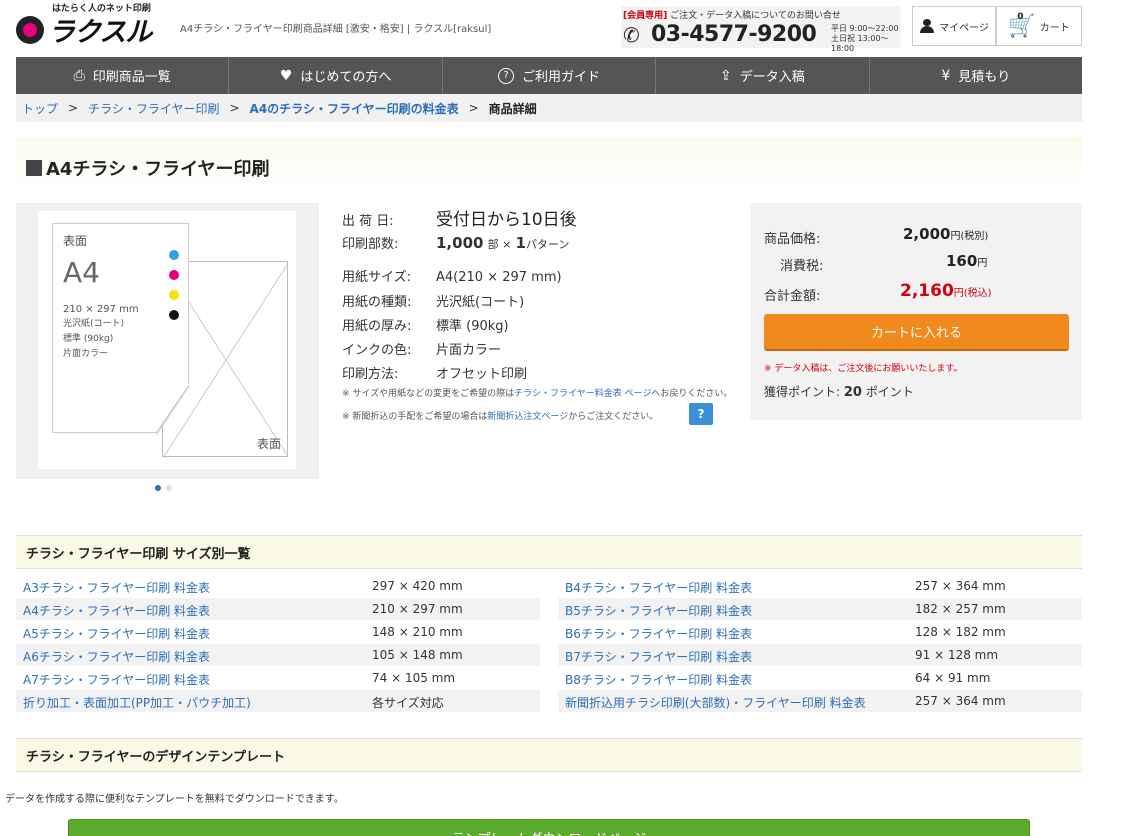 The width and height of the screenshot is (1131, 836). Describe the element at coordinates (976, 75) in the screenshot. I see `nav-item-estimate: ¥ 見積もり` at that location.